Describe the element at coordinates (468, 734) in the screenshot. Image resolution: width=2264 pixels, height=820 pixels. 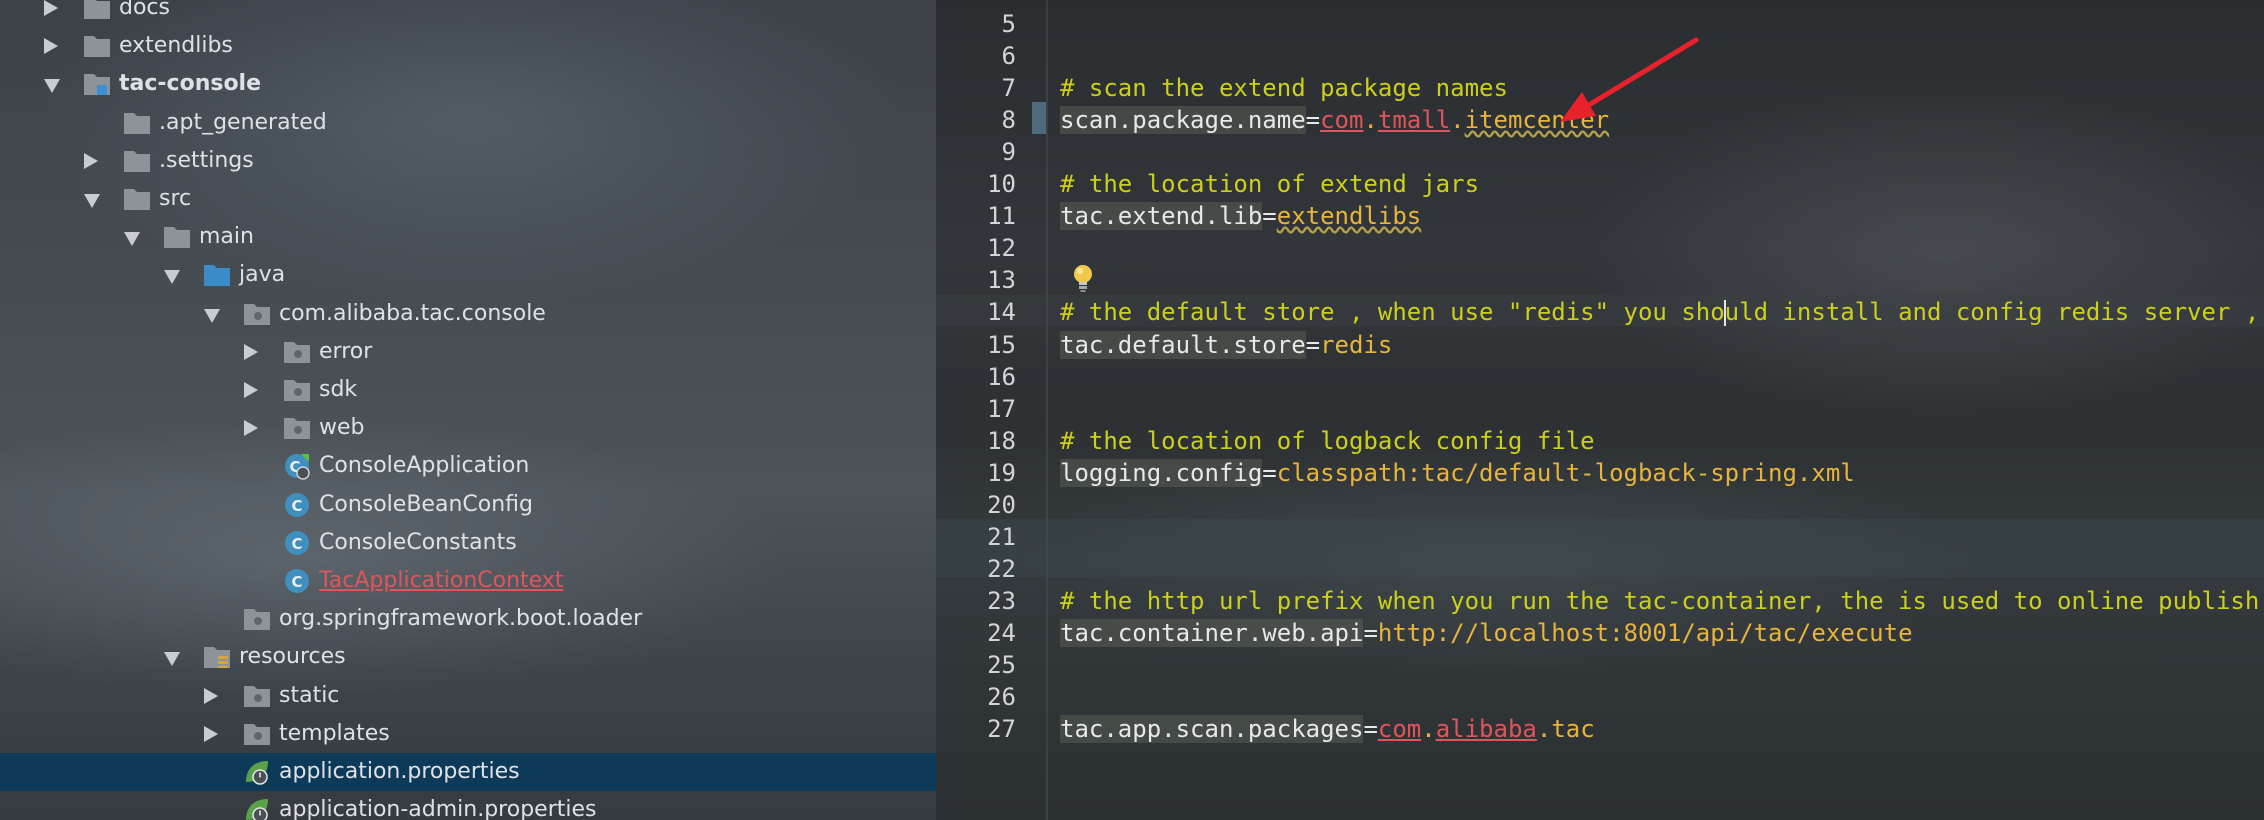
I see `tree-row-templates: templates` at that location.